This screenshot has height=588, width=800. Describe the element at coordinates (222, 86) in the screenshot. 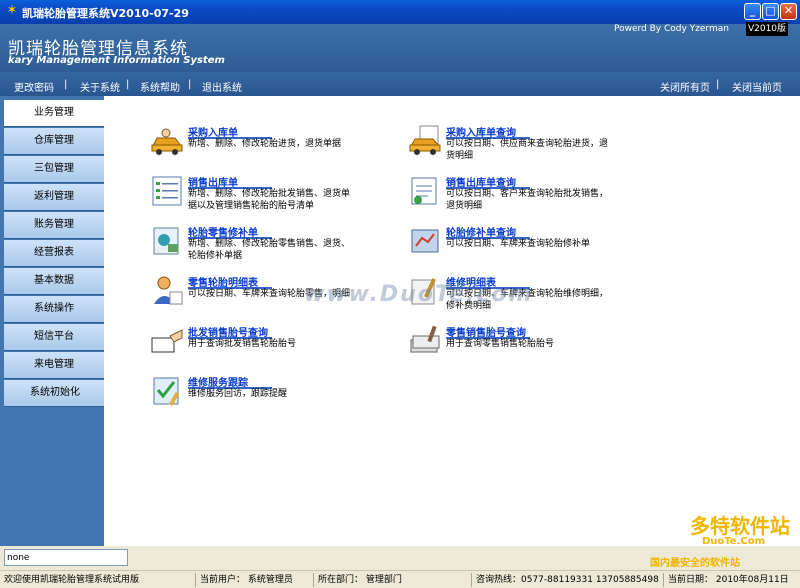

I see `exit-link: 退出系统` at that location.